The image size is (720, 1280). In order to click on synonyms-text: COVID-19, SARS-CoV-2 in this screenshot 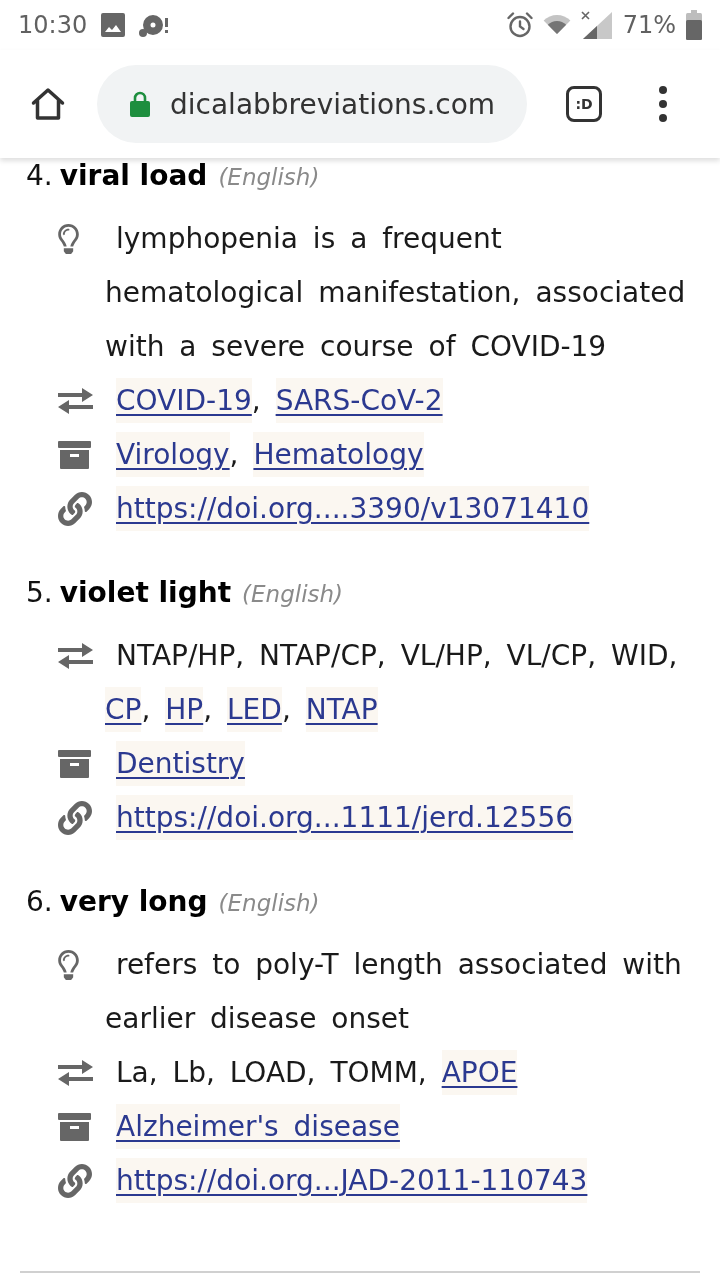, I will do `click(407, 401)`.